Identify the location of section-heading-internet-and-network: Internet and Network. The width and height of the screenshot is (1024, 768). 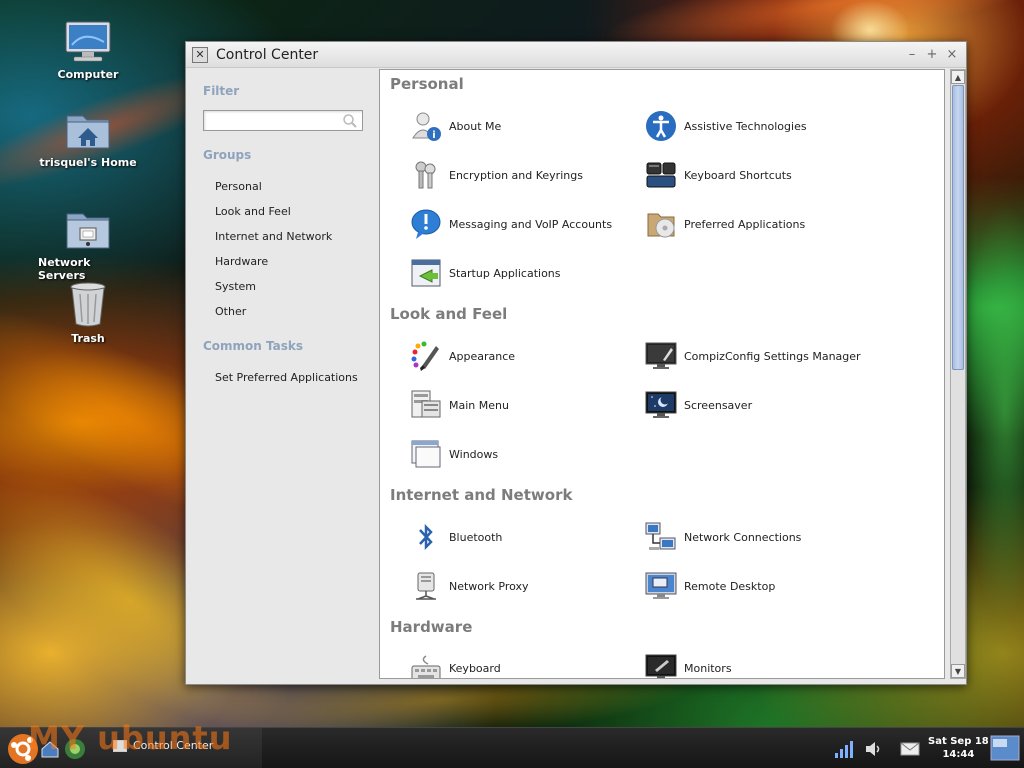
(481, 495).